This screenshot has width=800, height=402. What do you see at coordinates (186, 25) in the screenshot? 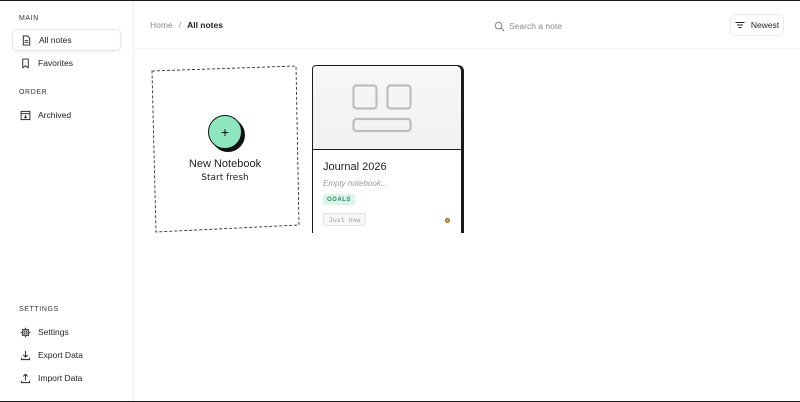
I see `breadcrumb: Home / All notes` at bounding box center [186, 25].